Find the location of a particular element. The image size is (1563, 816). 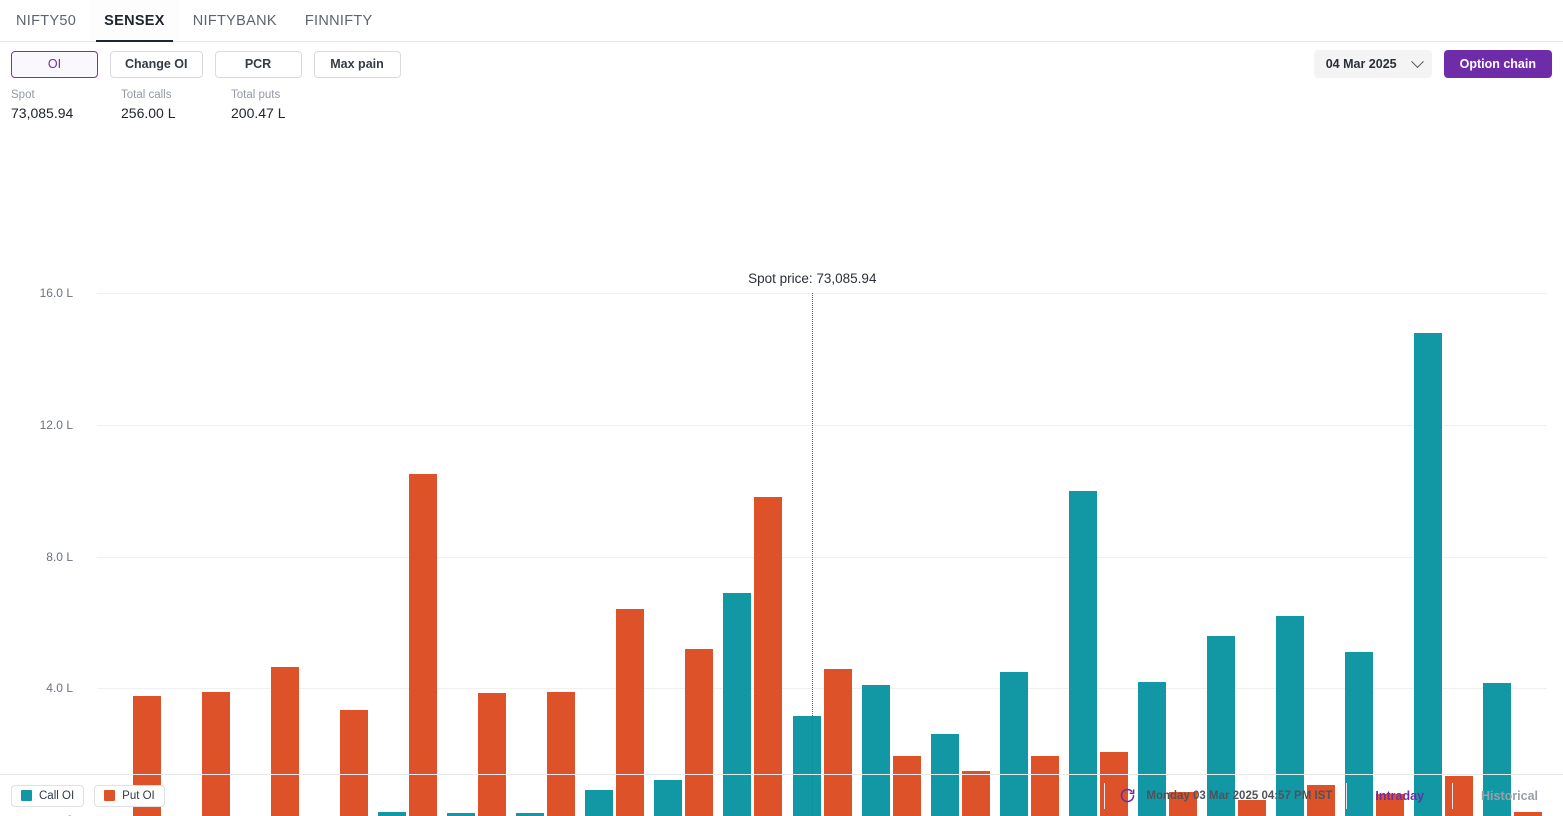

tab-finnifty: FINNIFTY is located at coordinates (339, 20).